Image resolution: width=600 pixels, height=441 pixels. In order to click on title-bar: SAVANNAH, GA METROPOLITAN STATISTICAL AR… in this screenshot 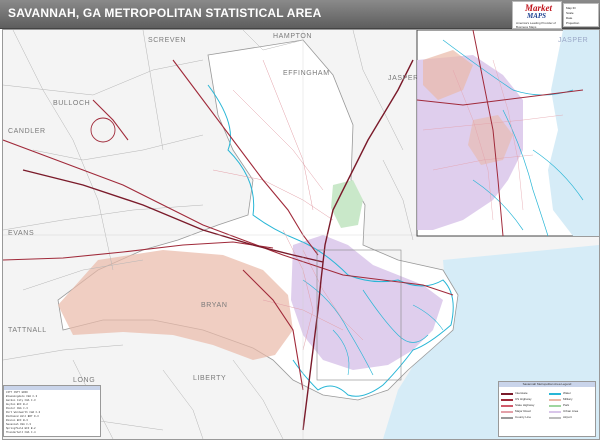, I will do `click(300, 14)`.